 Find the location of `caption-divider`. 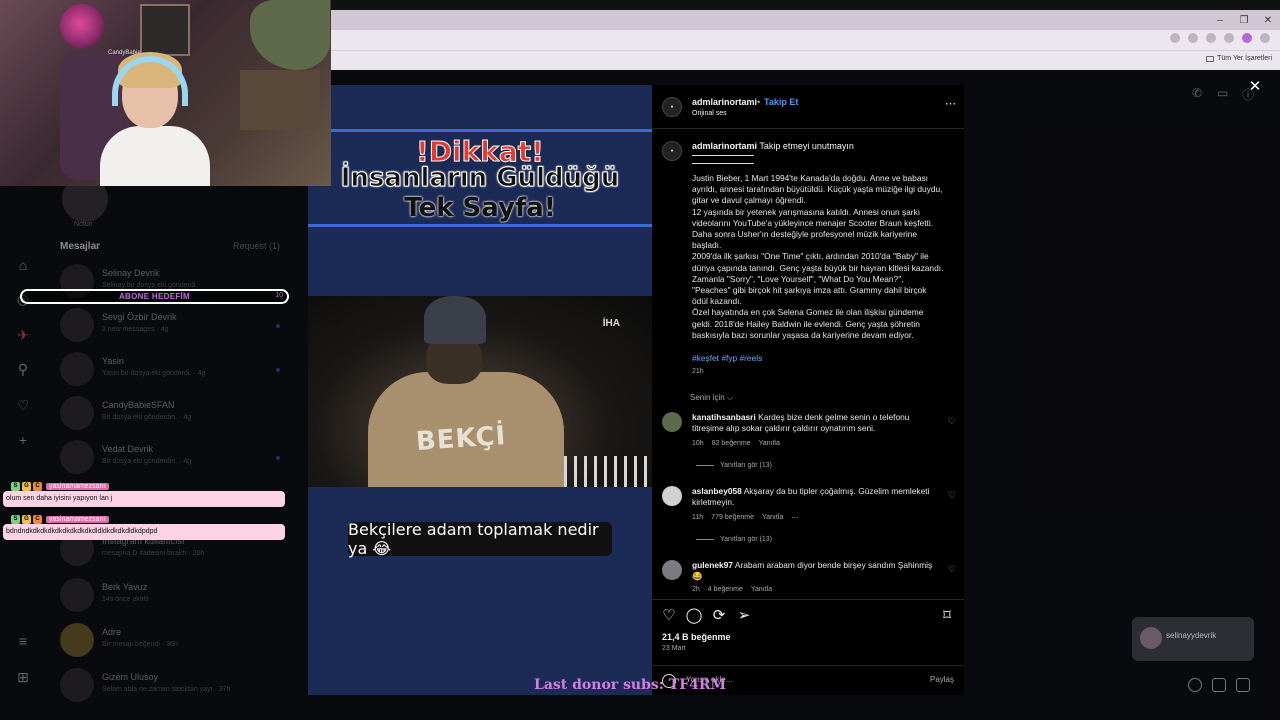

caption-divider is located at coordinates (723, 163).